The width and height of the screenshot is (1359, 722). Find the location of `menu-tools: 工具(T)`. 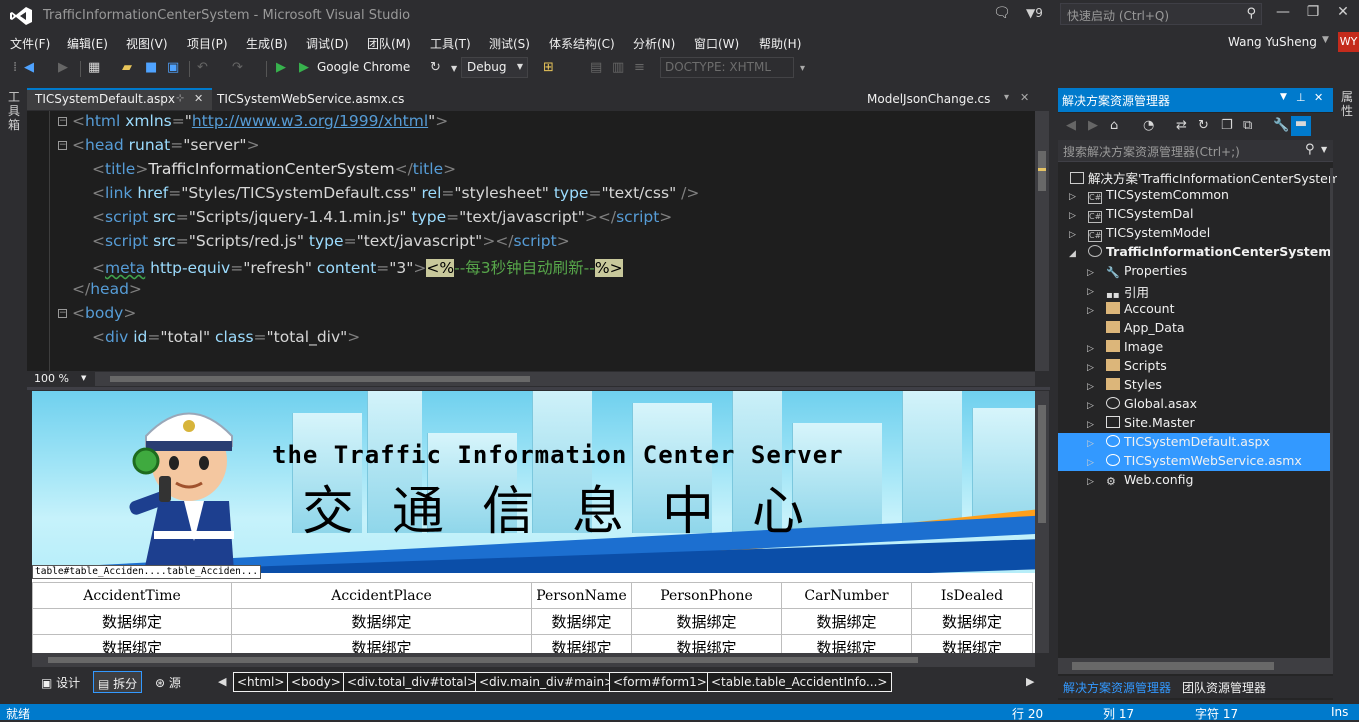

menu-tools: 工具(T) is located at coordinates (450, 43).